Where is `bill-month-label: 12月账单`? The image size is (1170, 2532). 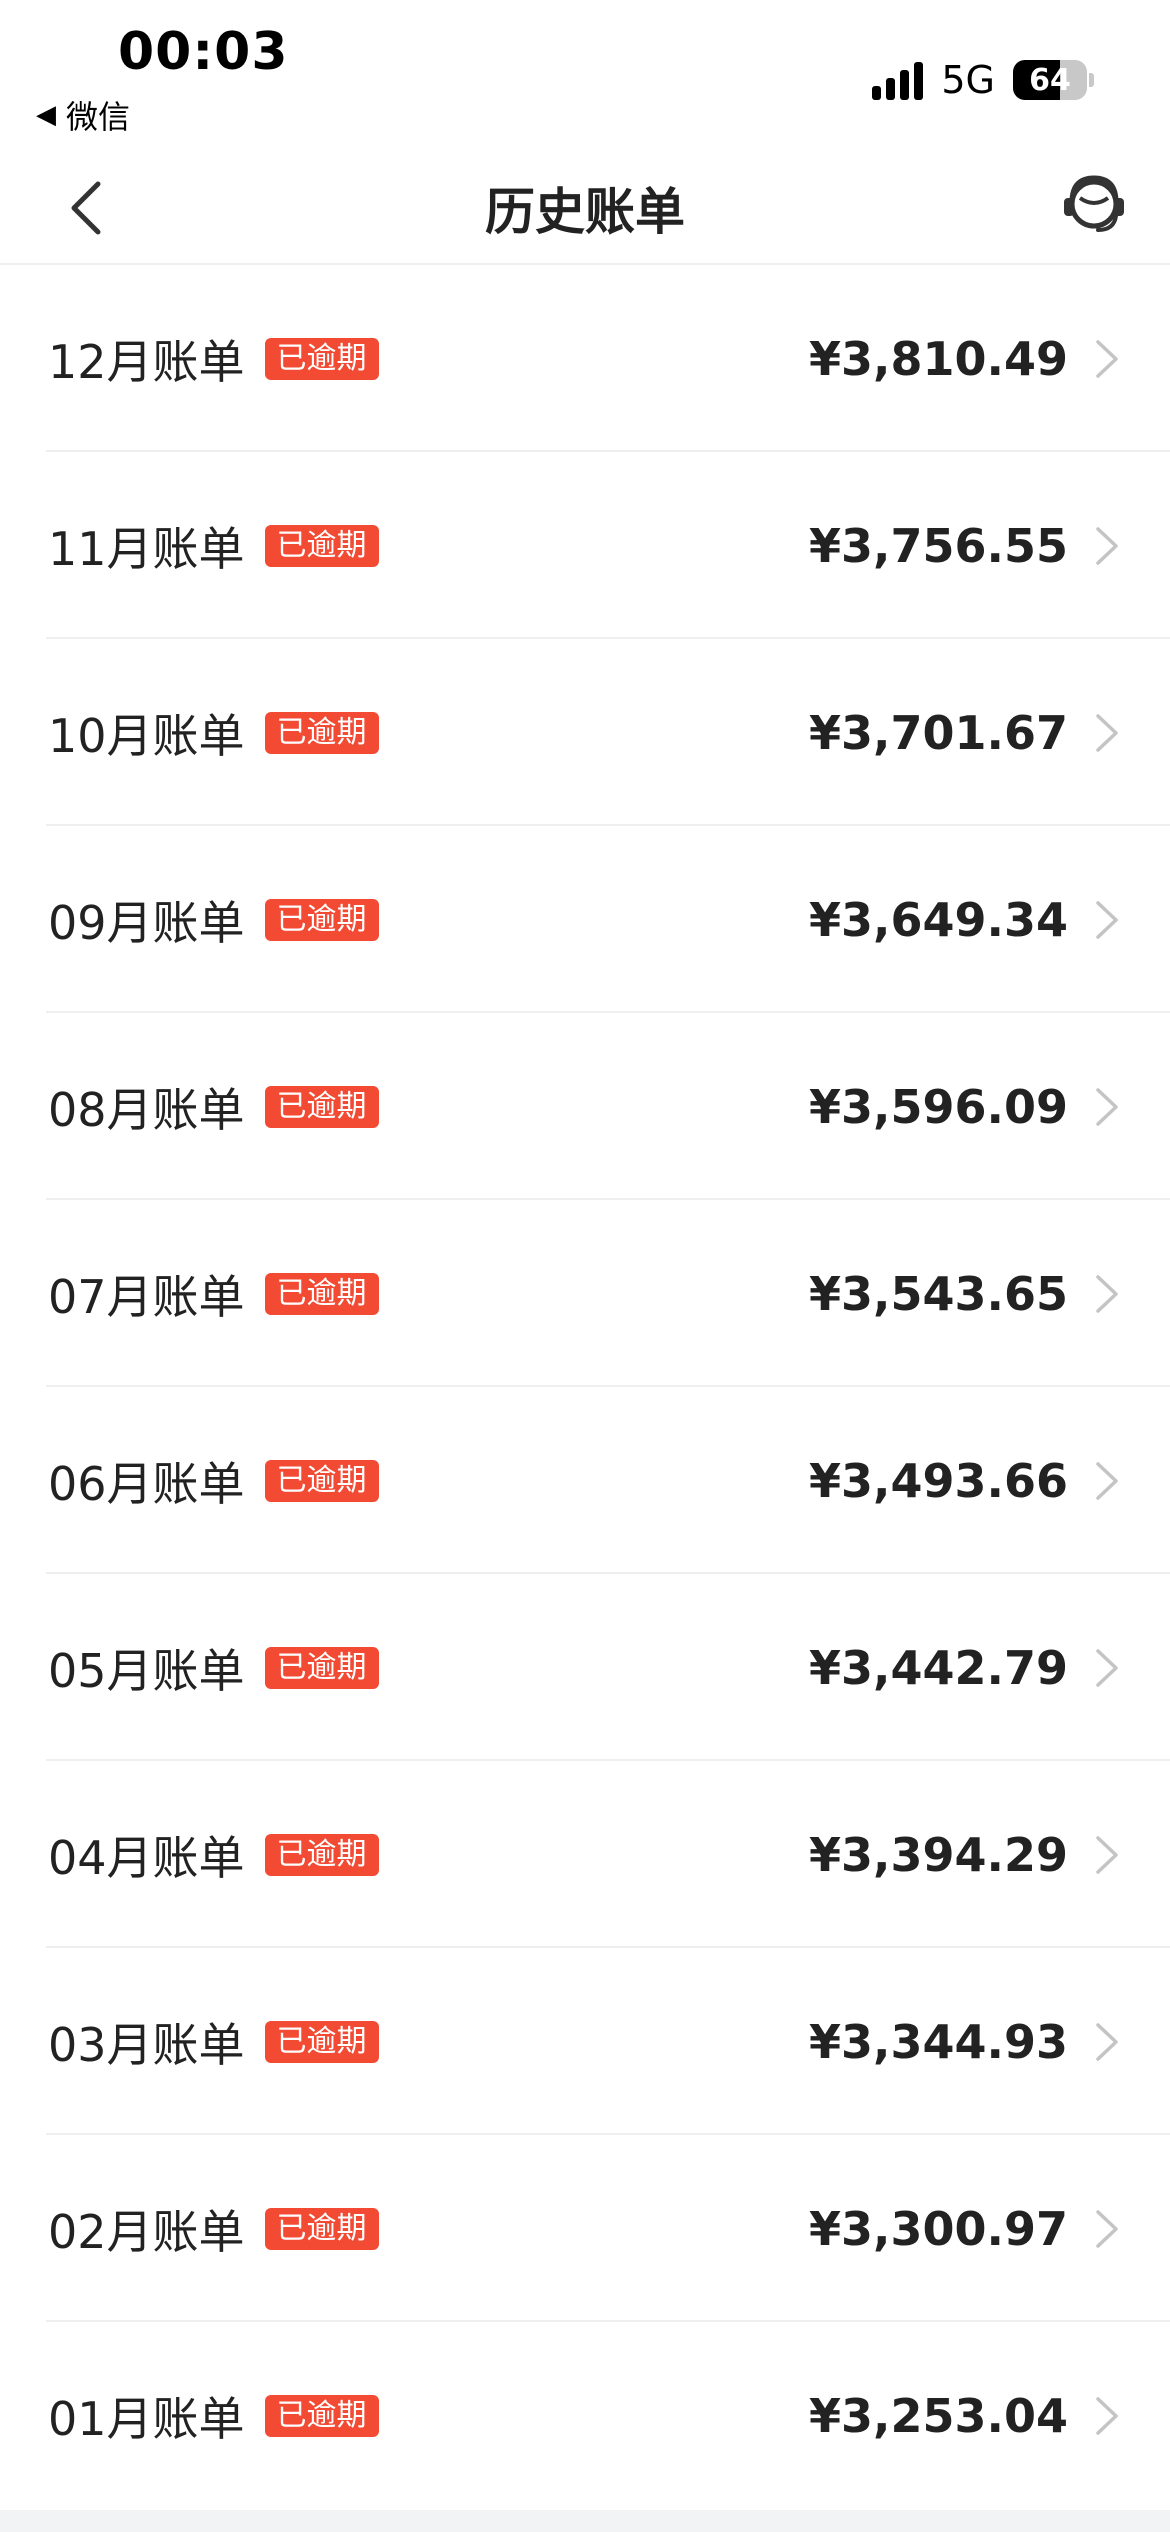
bill-month-label: 12月账单 is located at coordinates (146, 361).